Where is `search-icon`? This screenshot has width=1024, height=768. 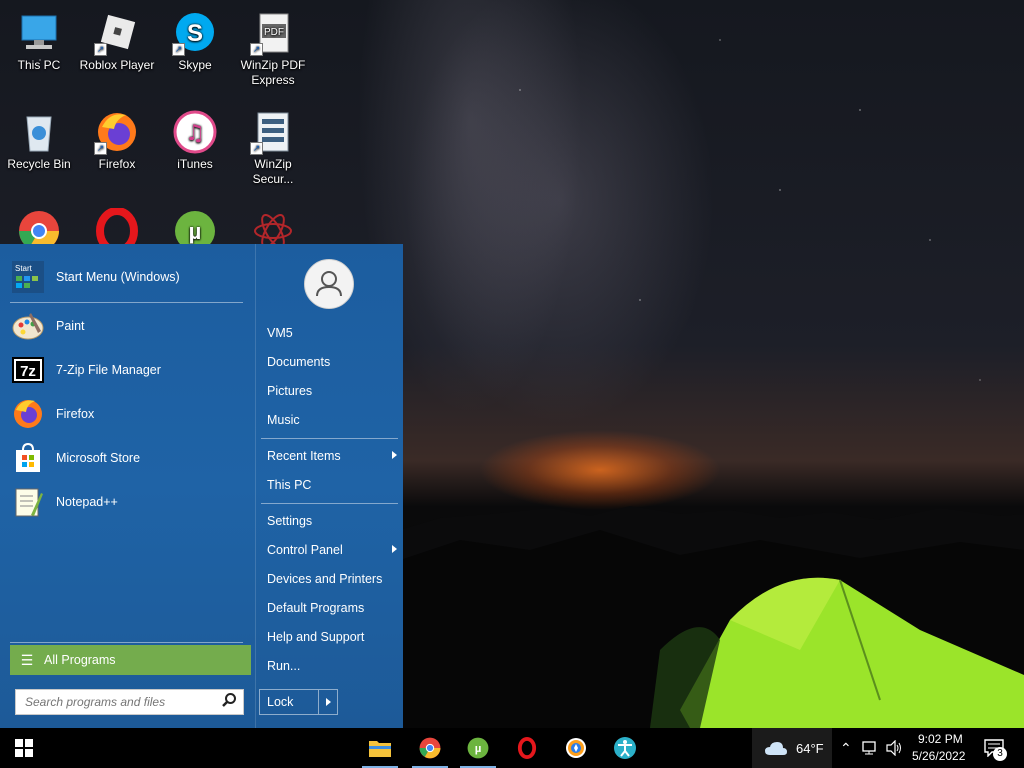
search-icon is located at coordinates (229, 701).